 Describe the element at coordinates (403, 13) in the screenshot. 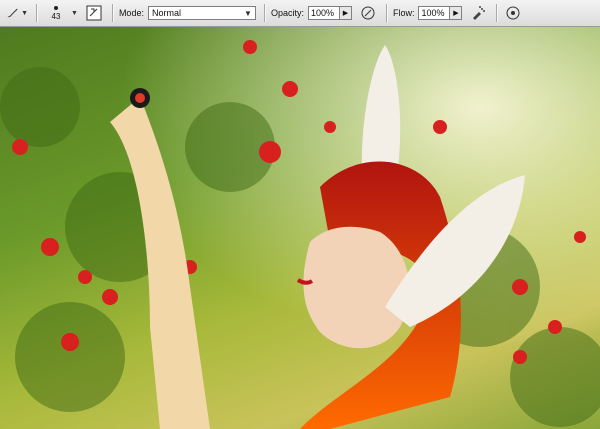

I see `flow-label: Flow:` at that location.